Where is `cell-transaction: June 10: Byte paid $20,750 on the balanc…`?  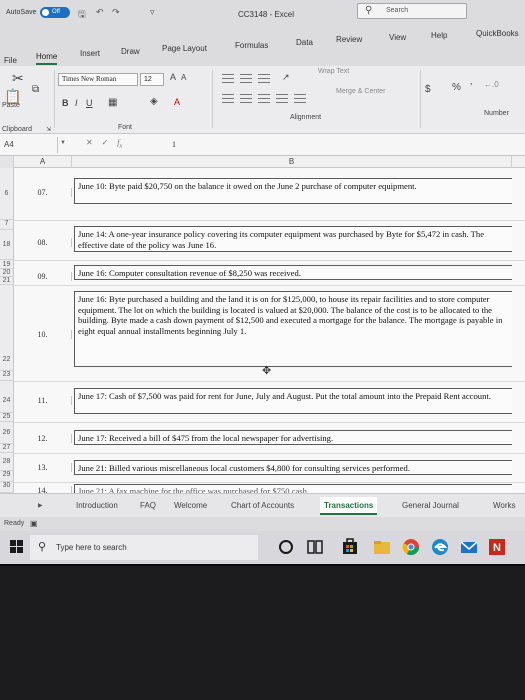 cell-transaction: June 10: Byte paid $20,750 on the balanc… is located at coordinates (293, 191).